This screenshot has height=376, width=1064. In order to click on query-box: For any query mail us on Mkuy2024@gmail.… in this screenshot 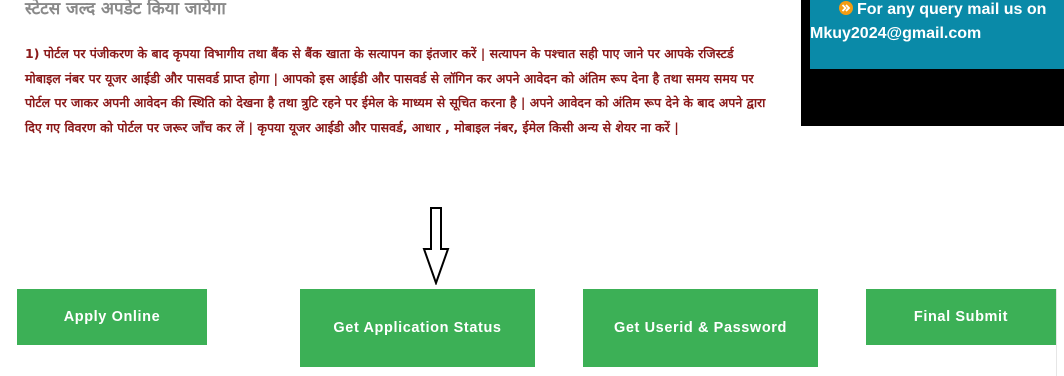, I will do `click(937, 34)`.